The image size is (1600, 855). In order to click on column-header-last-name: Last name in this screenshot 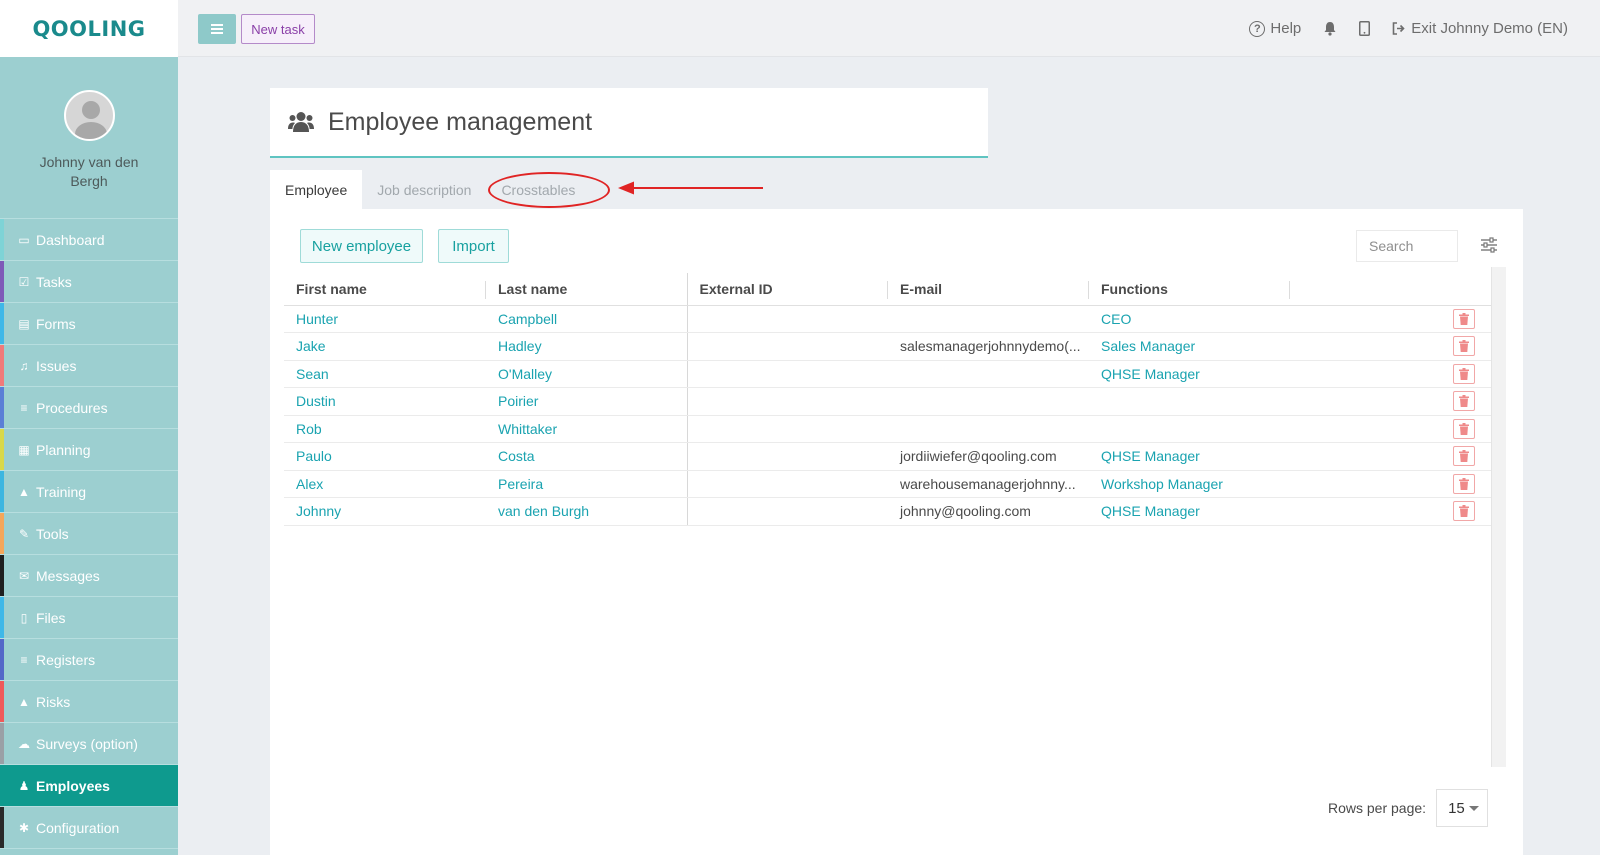, I will do `click(586, 289)`.